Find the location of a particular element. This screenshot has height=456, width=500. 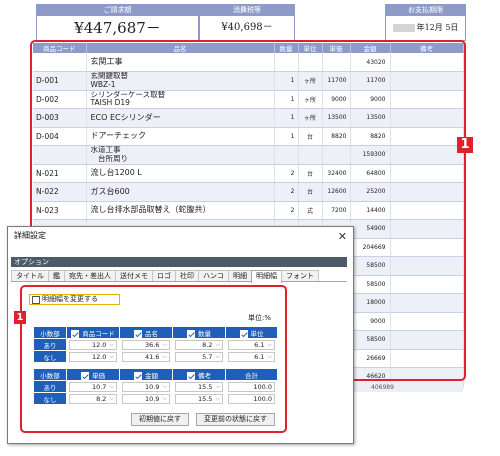

settings-tabs: タイトル鑑宛先・差出人 送付メモ ロゴ 社印 ハンコ 明細 明細幅 フォント is located at coordinates (179, 276).